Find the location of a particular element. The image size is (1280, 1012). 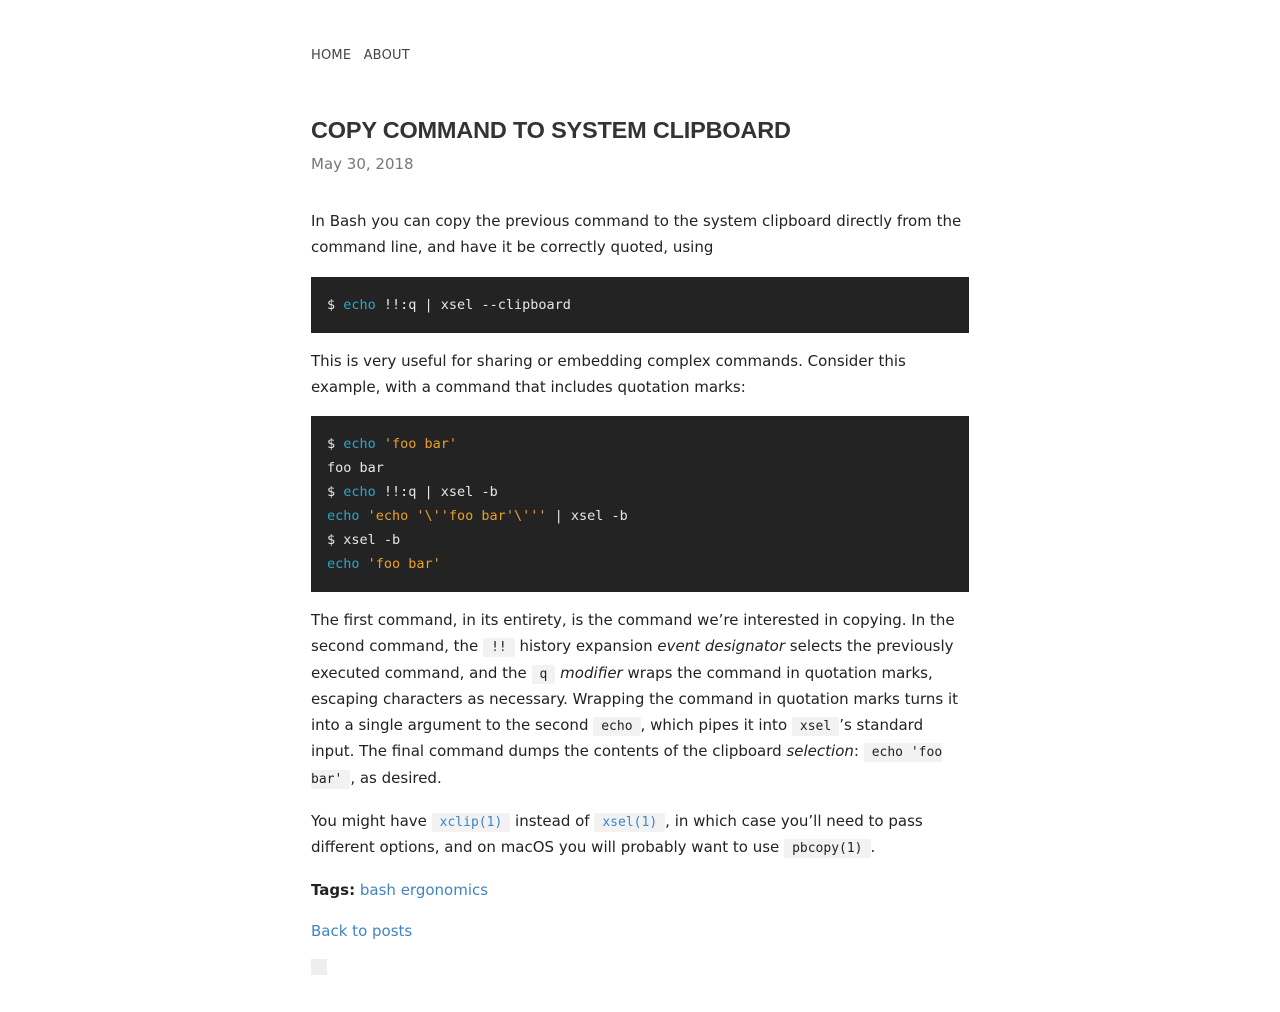

text-span: instead of is located at coordinates (552, 820).